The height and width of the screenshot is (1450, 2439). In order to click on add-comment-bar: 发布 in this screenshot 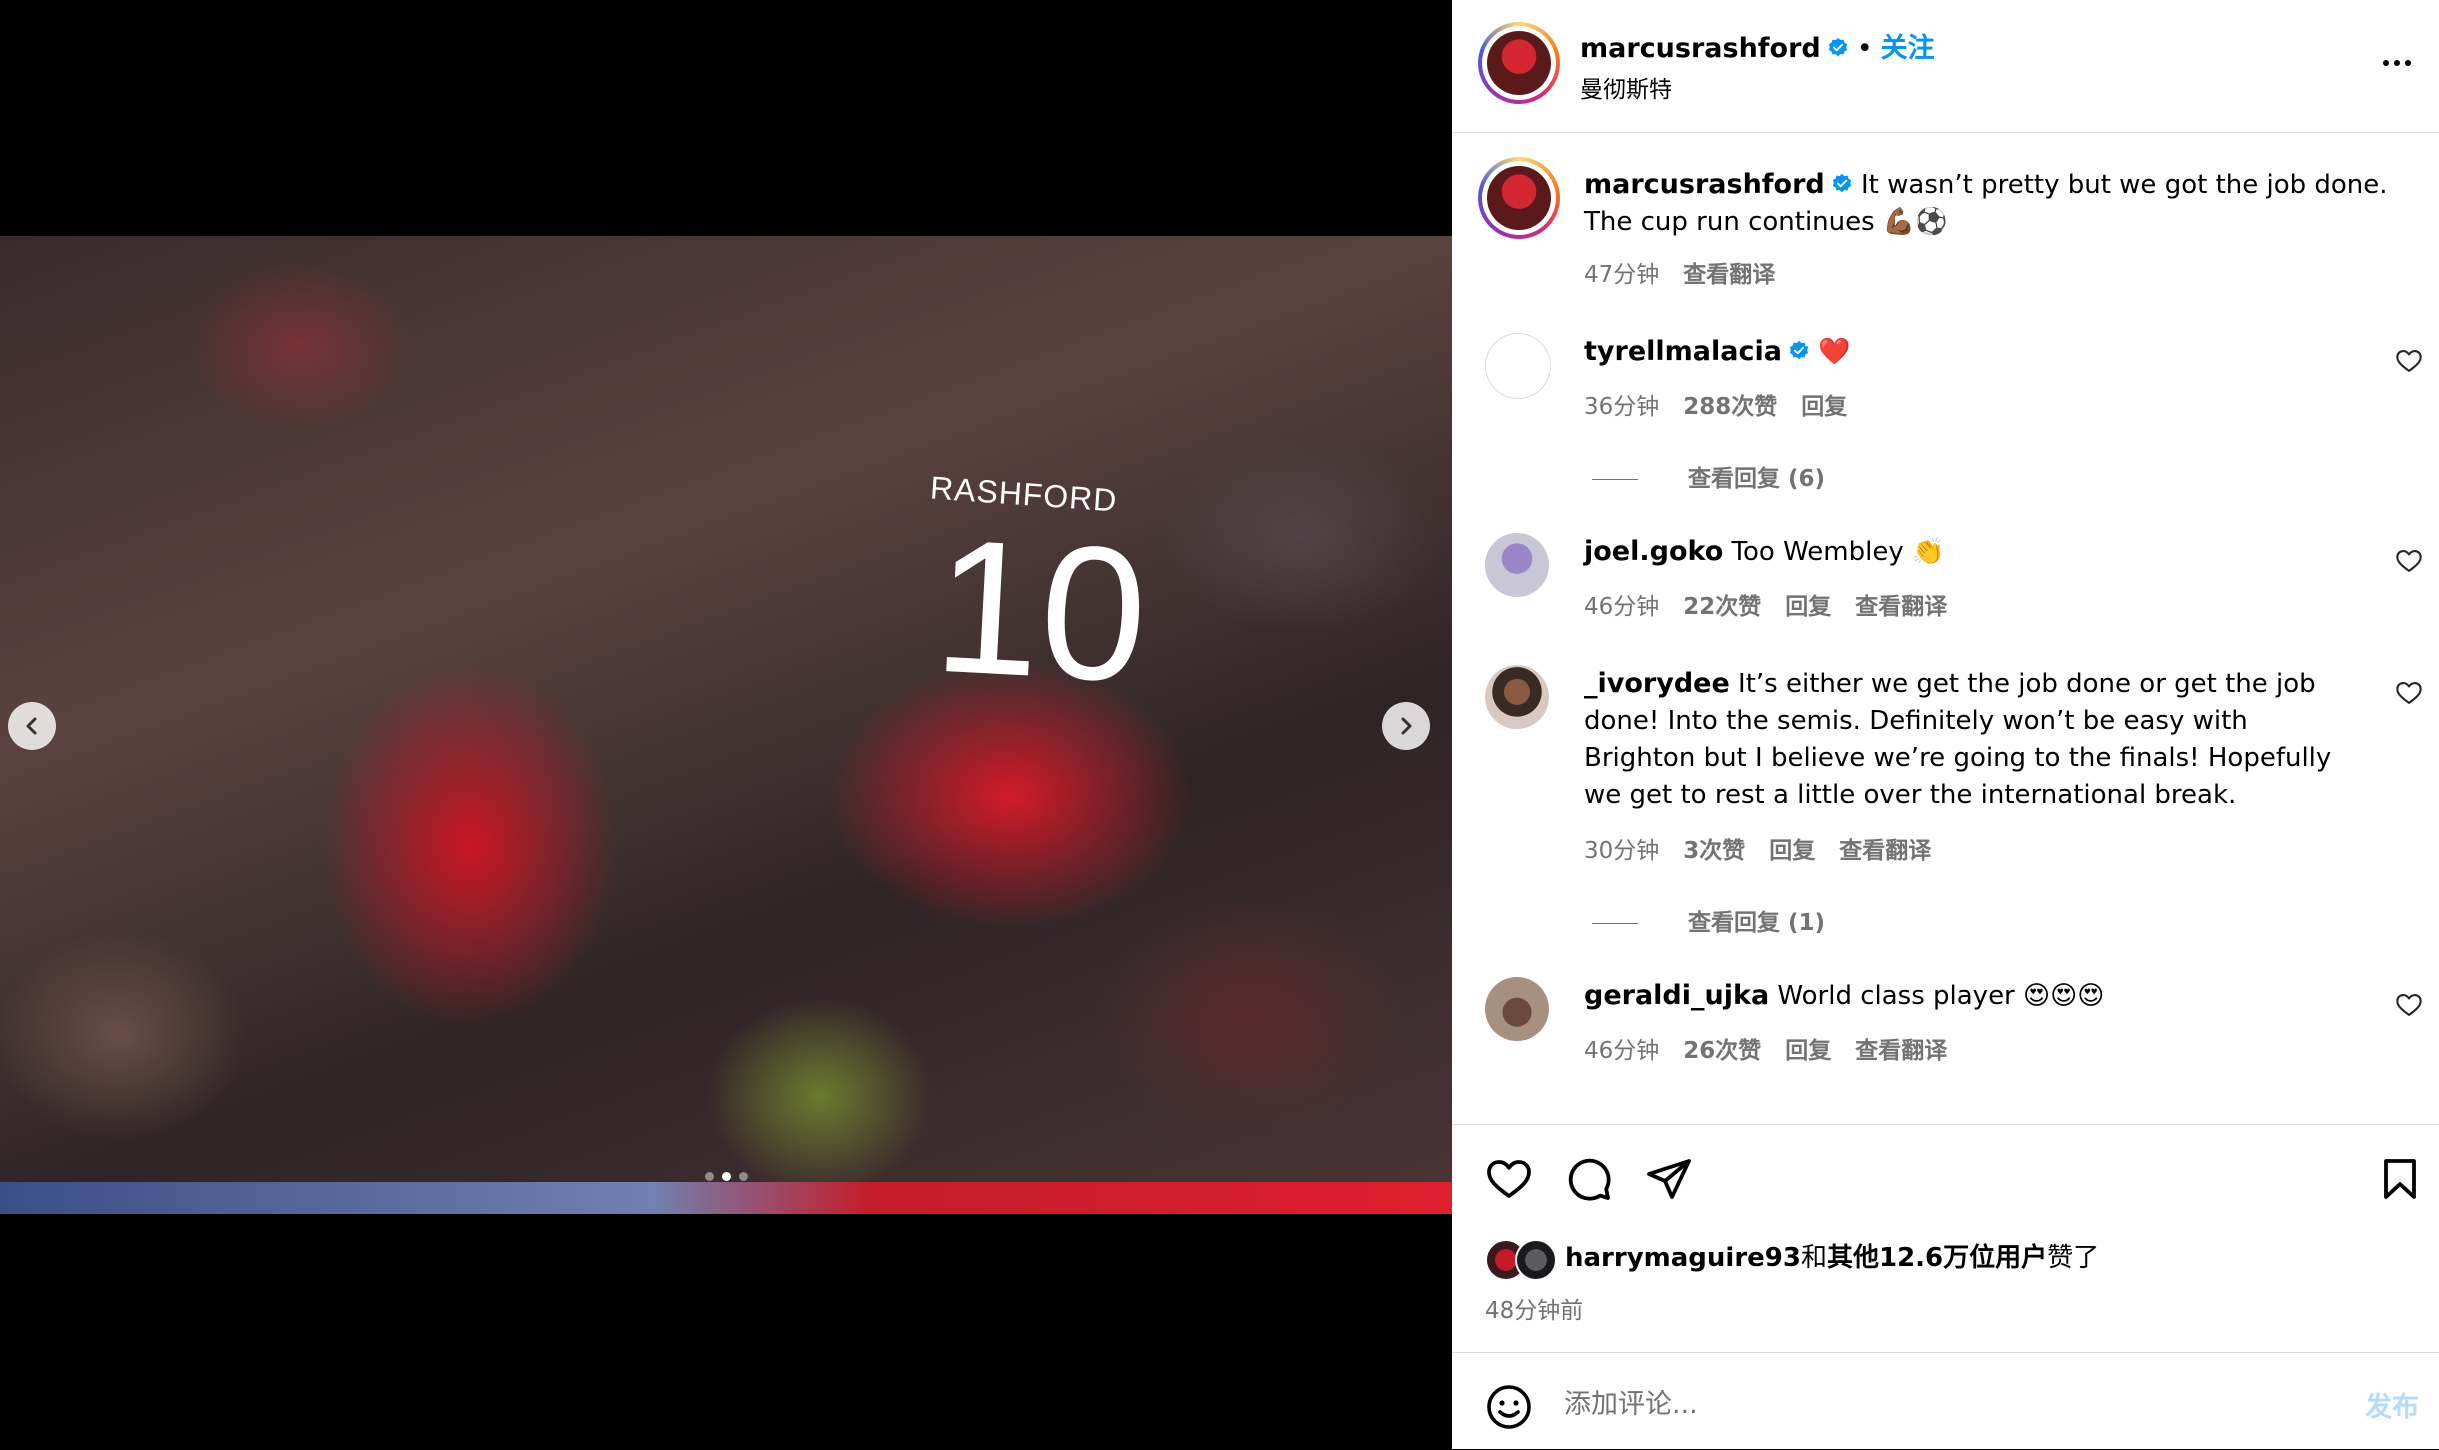, I will do `click(1945, 1401)`.